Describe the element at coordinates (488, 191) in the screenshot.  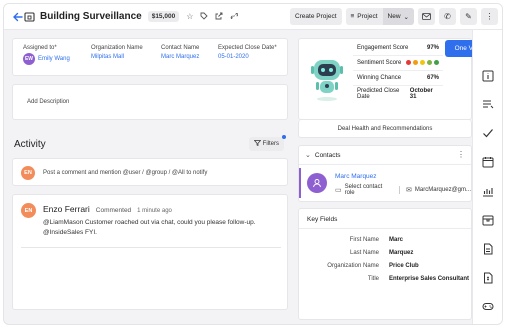
I see `analytics-chart-icon` at that location.